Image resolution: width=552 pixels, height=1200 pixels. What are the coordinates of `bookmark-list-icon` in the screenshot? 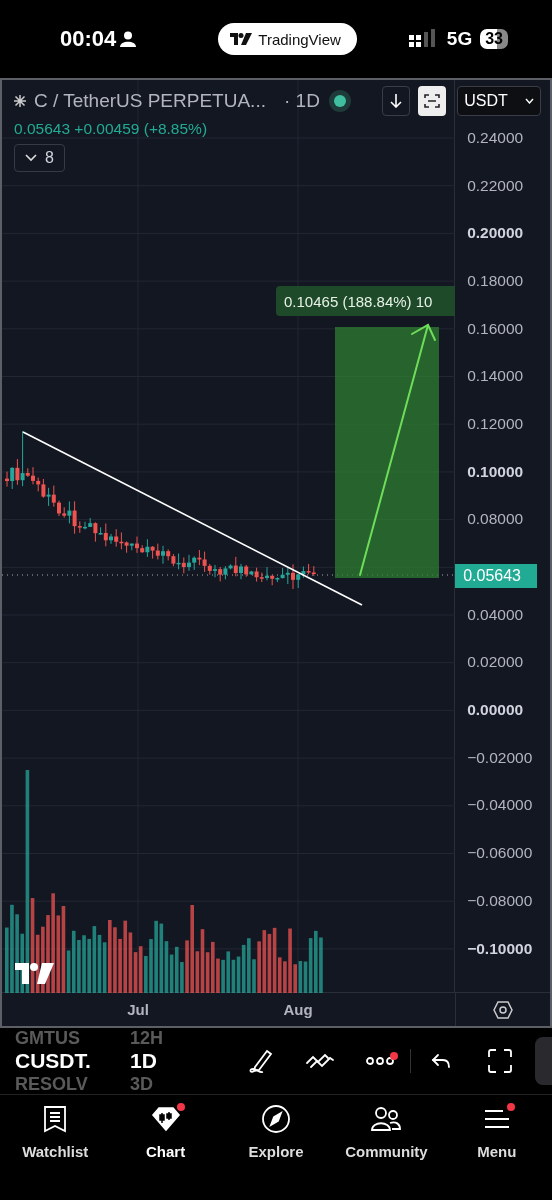 It's located at (55, 1119).